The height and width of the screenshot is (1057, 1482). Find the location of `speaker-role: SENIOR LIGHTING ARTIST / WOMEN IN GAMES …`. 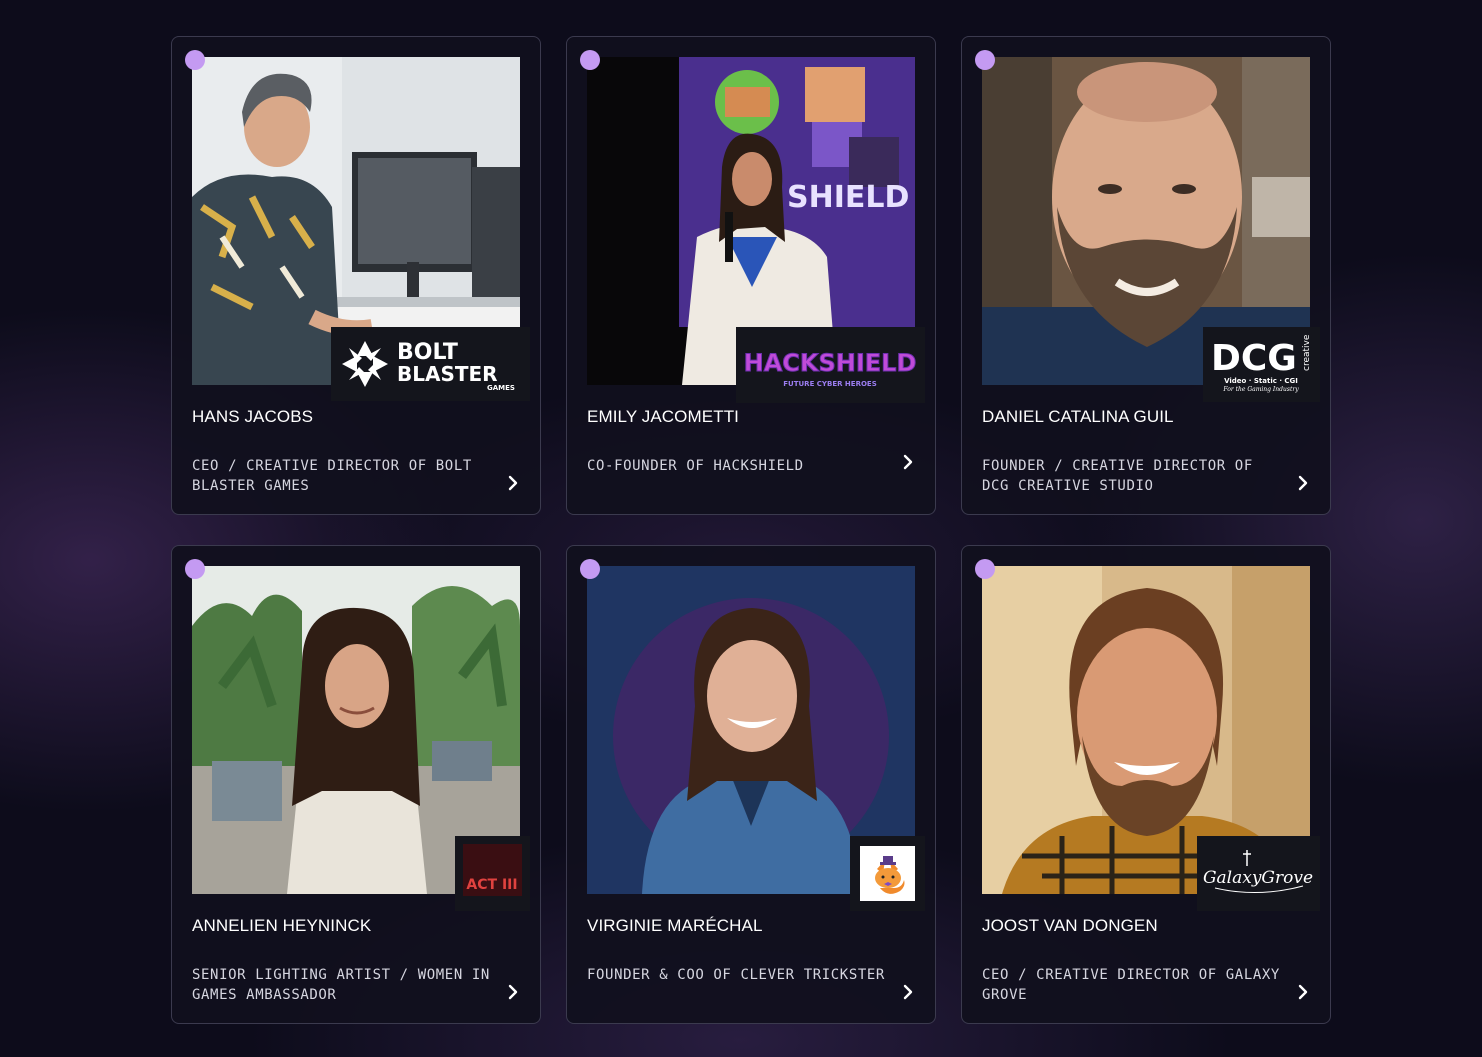

speaker-role: SENIOR LIGHTING ARTIST / WOMEN IN GAMES … is located at coordinates (341, 985).